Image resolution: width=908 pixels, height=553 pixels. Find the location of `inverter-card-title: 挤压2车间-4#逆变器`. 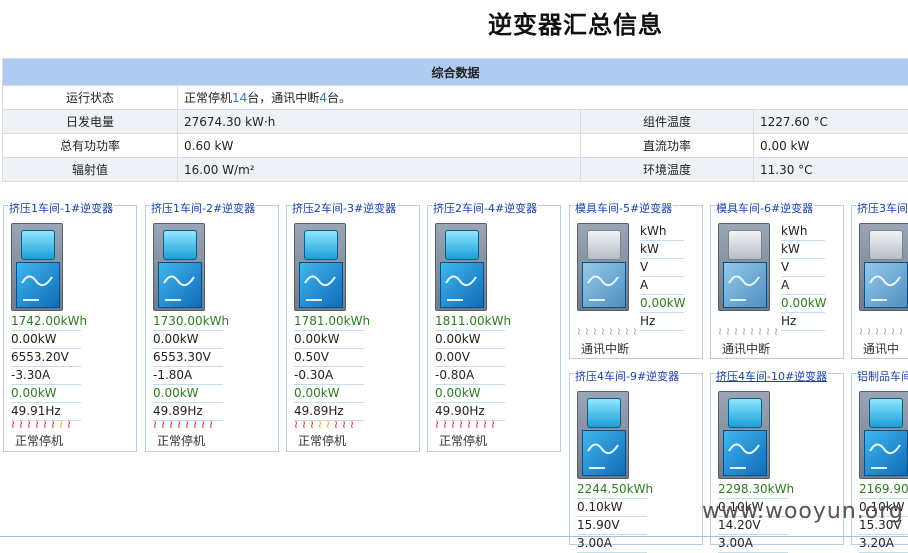

inverter-card-title: 挤压2车间-4#逆变器 is located at coordinates (485, 208).